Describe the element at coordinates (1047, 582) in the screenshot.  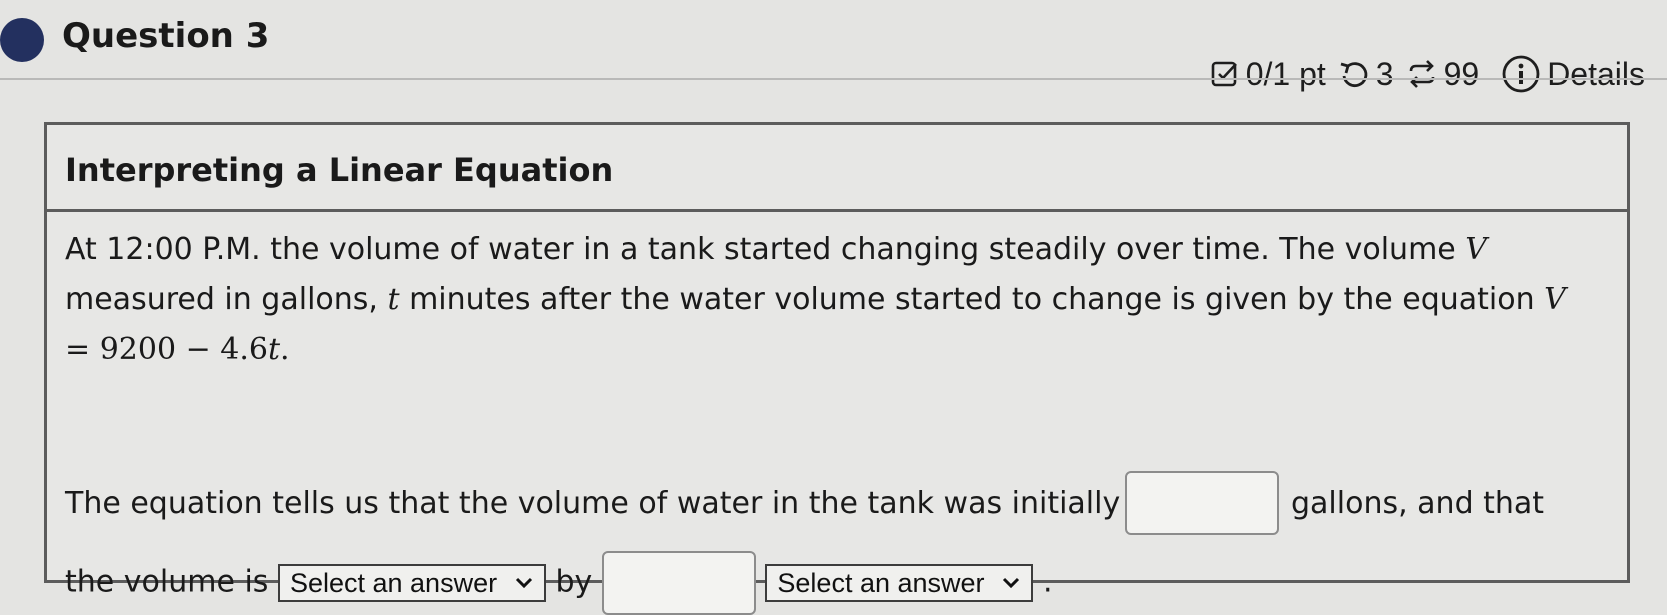
I see `sentence-end: .` at that location.